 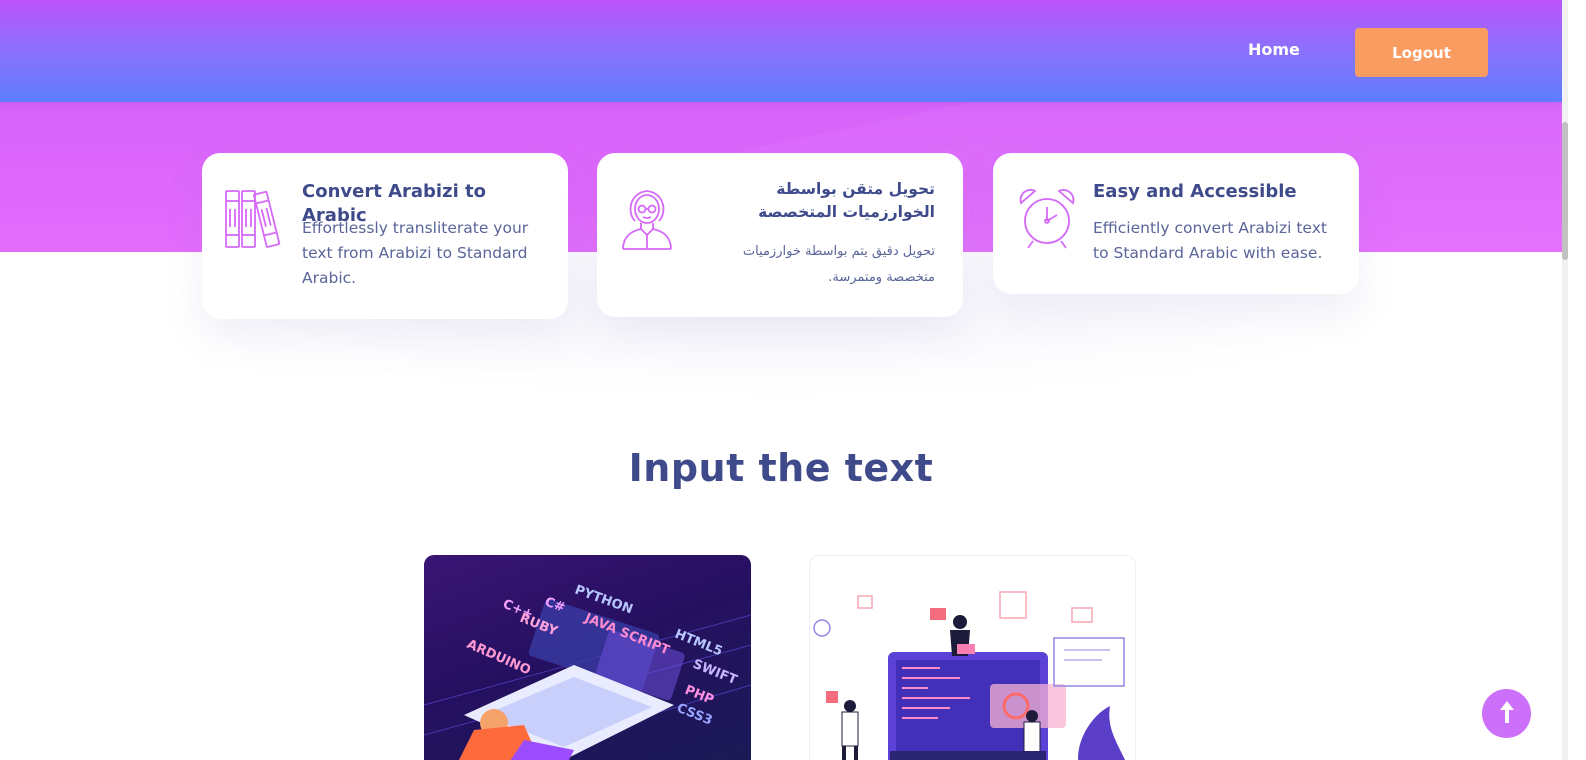 What do you see at coordinates (256, 219) in the screenshot?
I see `books-icon` at bounding box center [256, 219].